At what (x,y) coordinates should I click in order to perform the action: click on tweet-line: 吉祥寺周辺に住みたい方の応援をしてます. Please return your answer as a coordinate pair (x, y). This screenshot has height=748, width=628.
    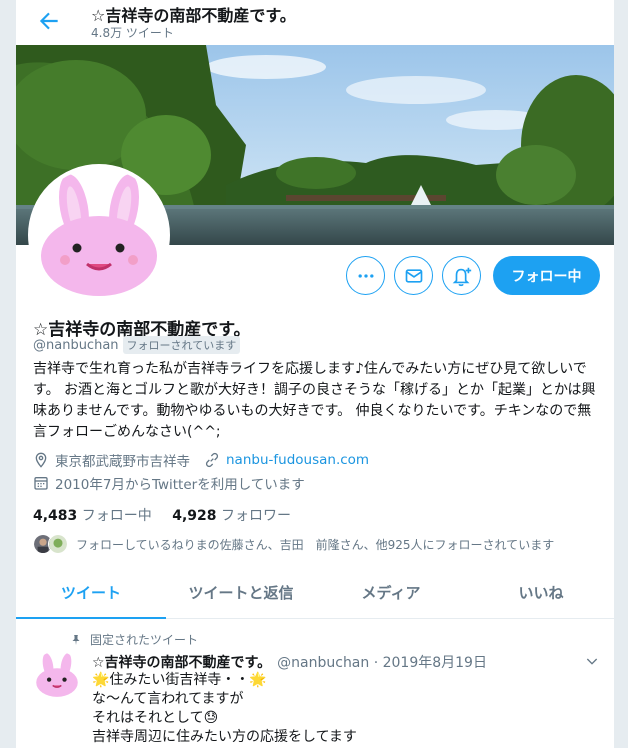
    Looking at the image, I should click on (224, 737).